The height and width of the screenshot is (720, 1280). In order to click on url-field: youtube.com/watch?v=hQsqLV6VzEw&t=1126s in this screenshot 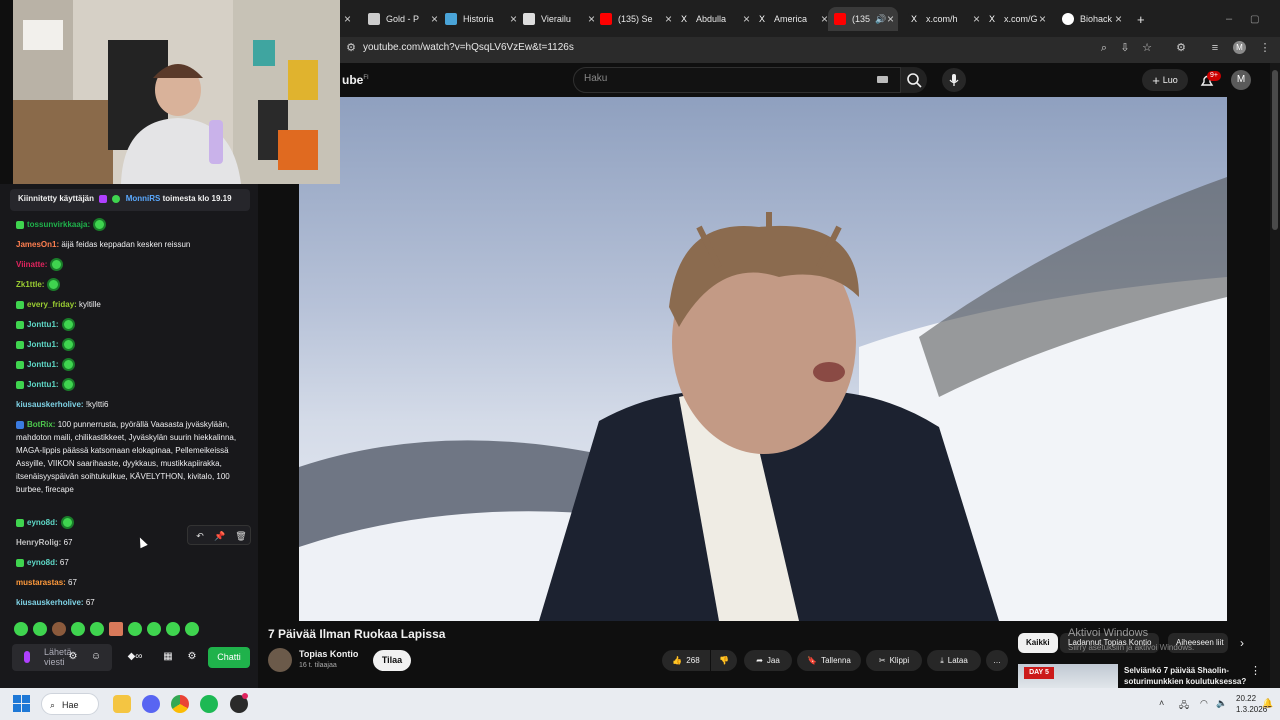, I will do `click(468, 47)`.